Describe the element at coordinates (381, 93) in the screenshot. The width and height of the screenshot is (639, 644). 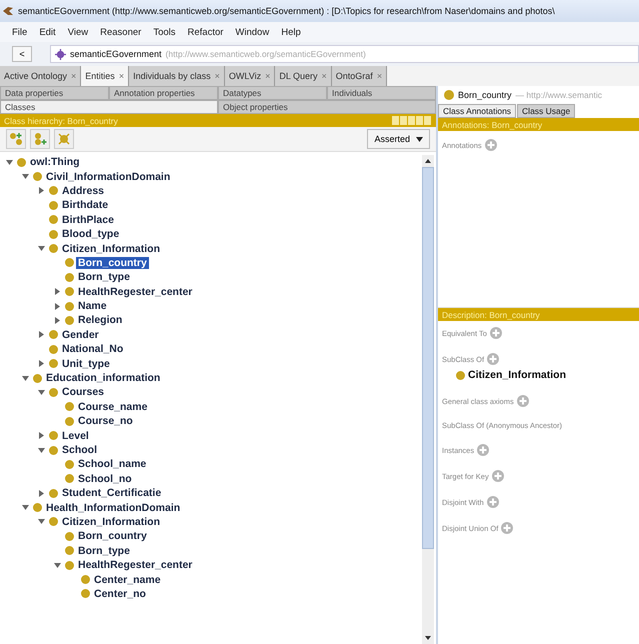
I see `entity-tab: Individuals` at that location.